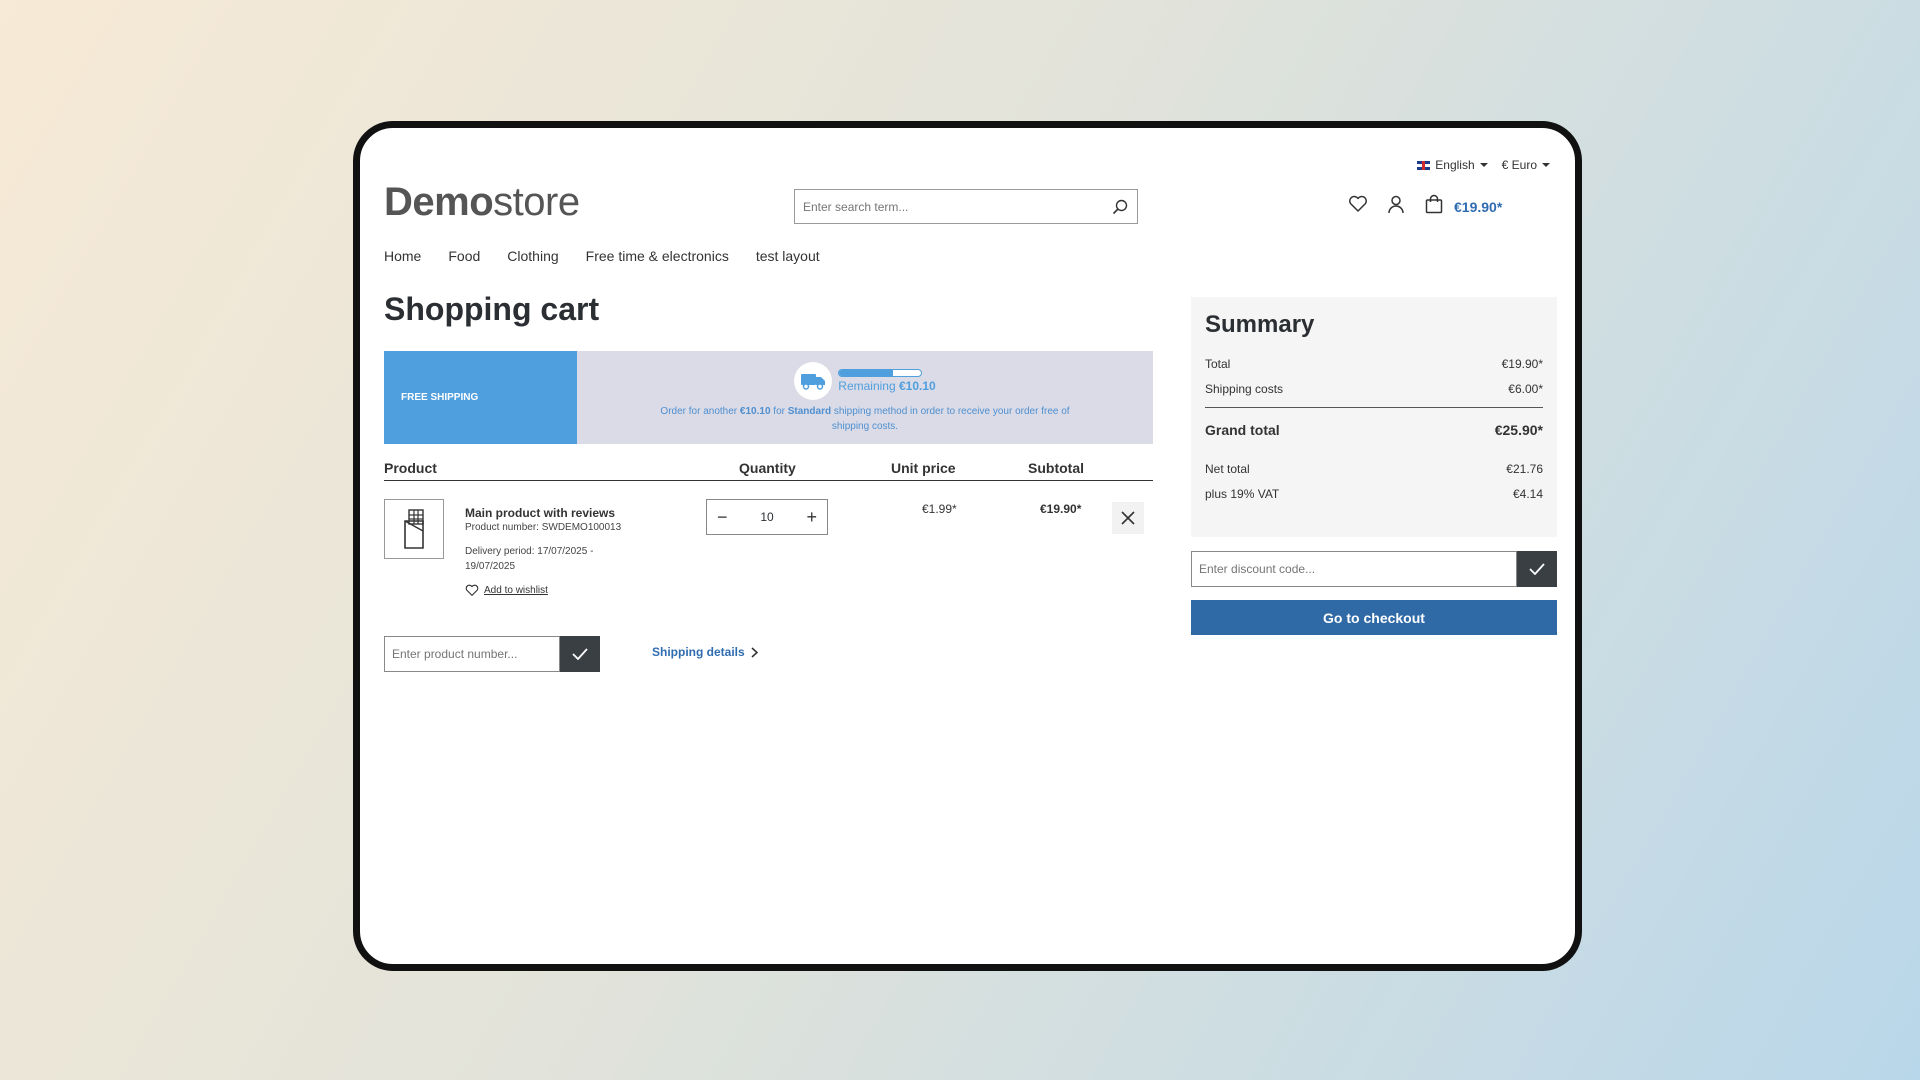  I want to click on line-subtotal: €19.90*, so click(1061, 509).